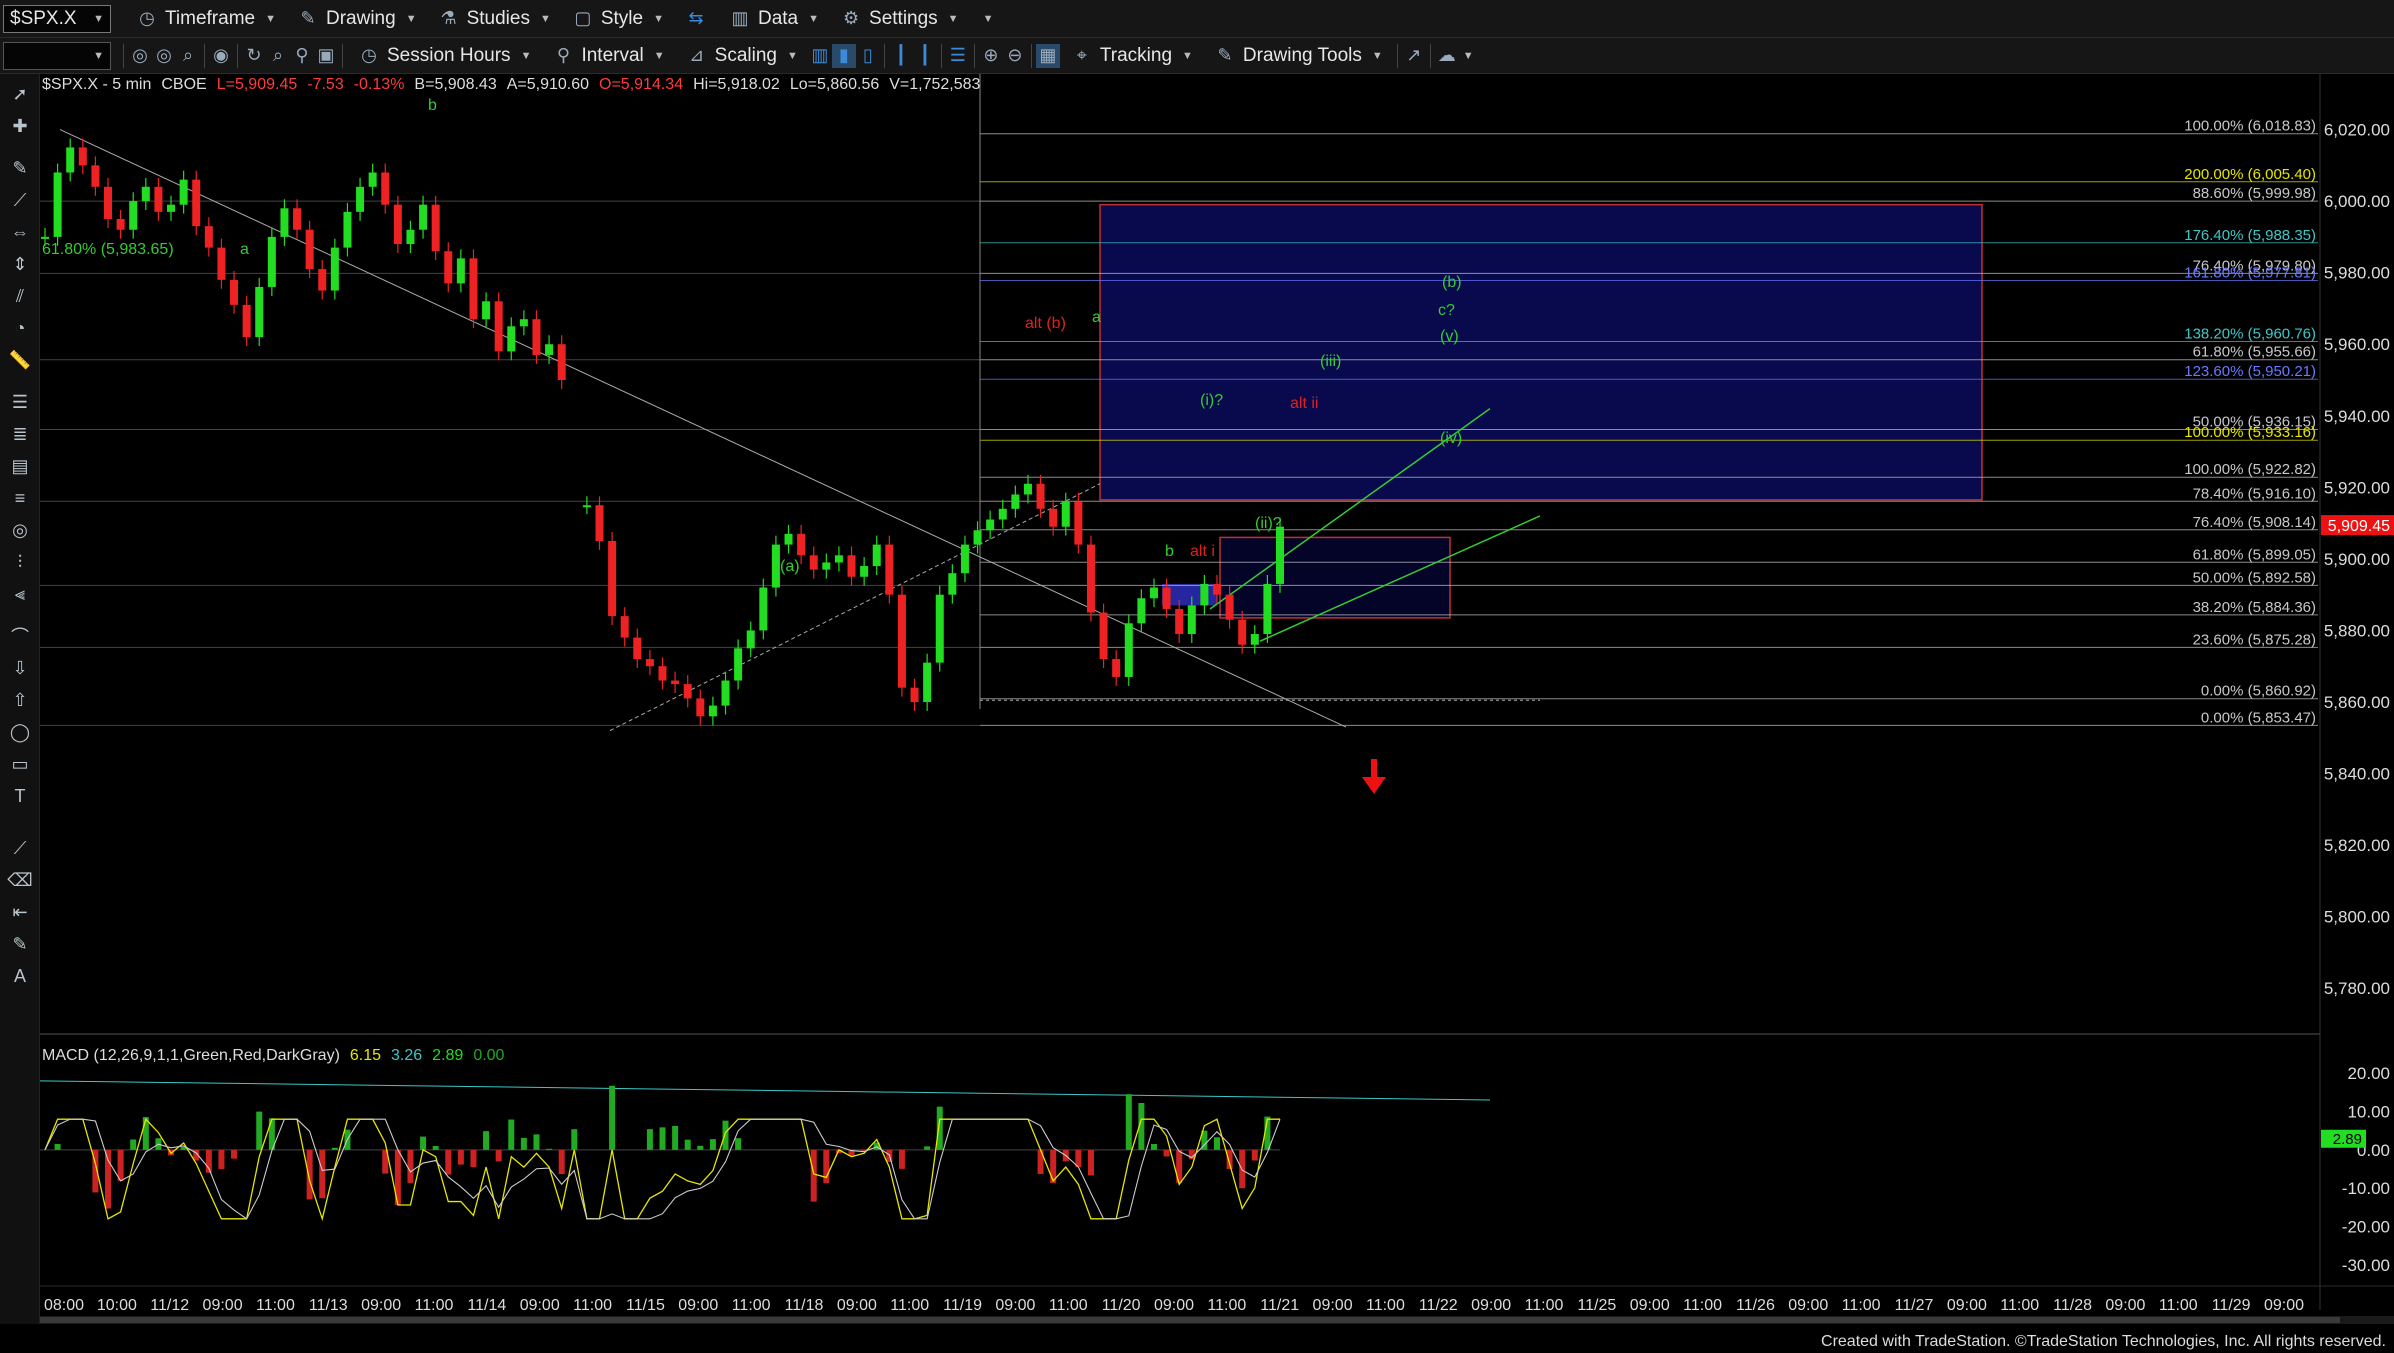  I want to click on arc-icon: ⌒, so click(20, 636).